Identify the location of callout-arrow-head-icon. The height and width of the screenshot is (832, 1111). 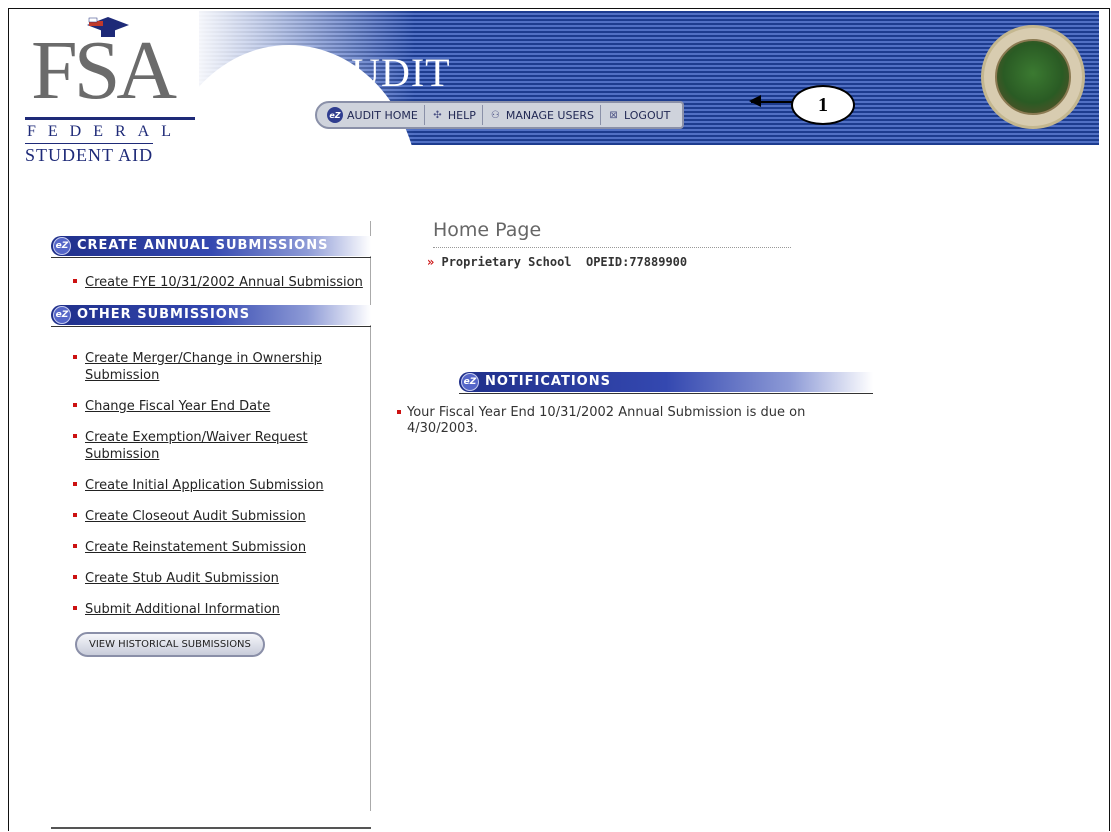
(755, 101).